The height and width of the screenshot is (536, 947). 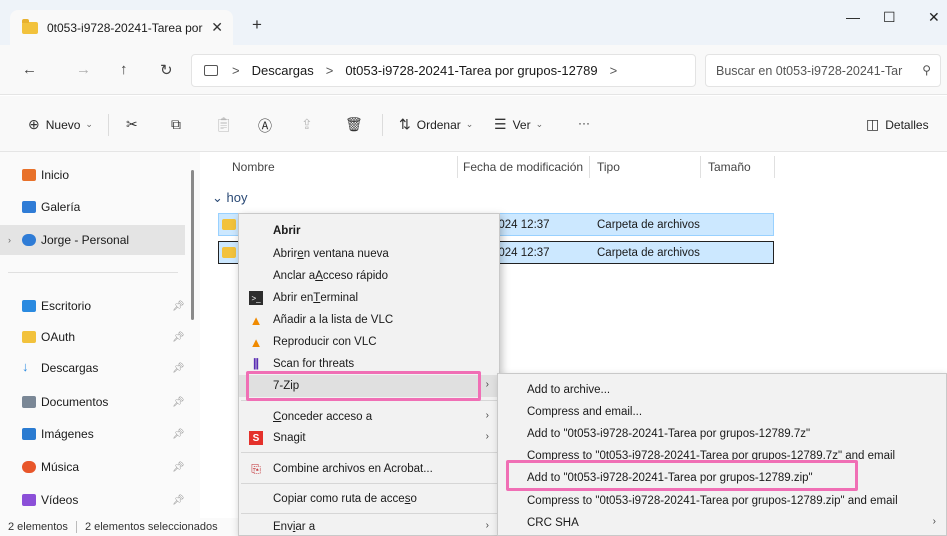 I want to click on sort-button: ⇅ Ordenar ⌄, so click(x=436, y=124).